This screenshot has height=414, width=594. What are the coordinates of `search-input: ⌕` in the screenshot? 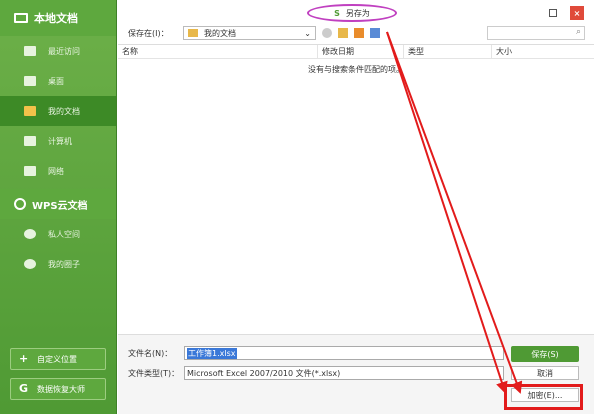 It's located at (536, 33).